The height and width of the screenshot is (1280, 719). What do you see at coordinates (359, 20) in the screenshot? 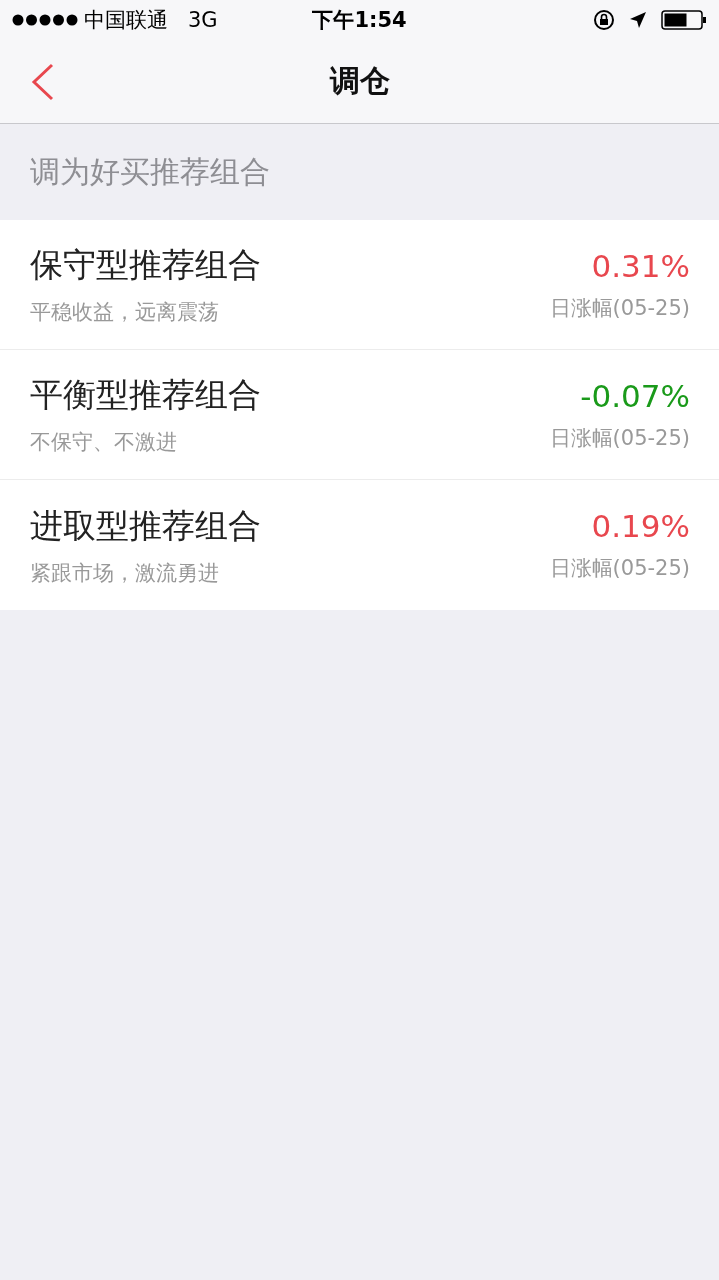
I see `status-time: 下午1:54` at bounding box center [359, 20].